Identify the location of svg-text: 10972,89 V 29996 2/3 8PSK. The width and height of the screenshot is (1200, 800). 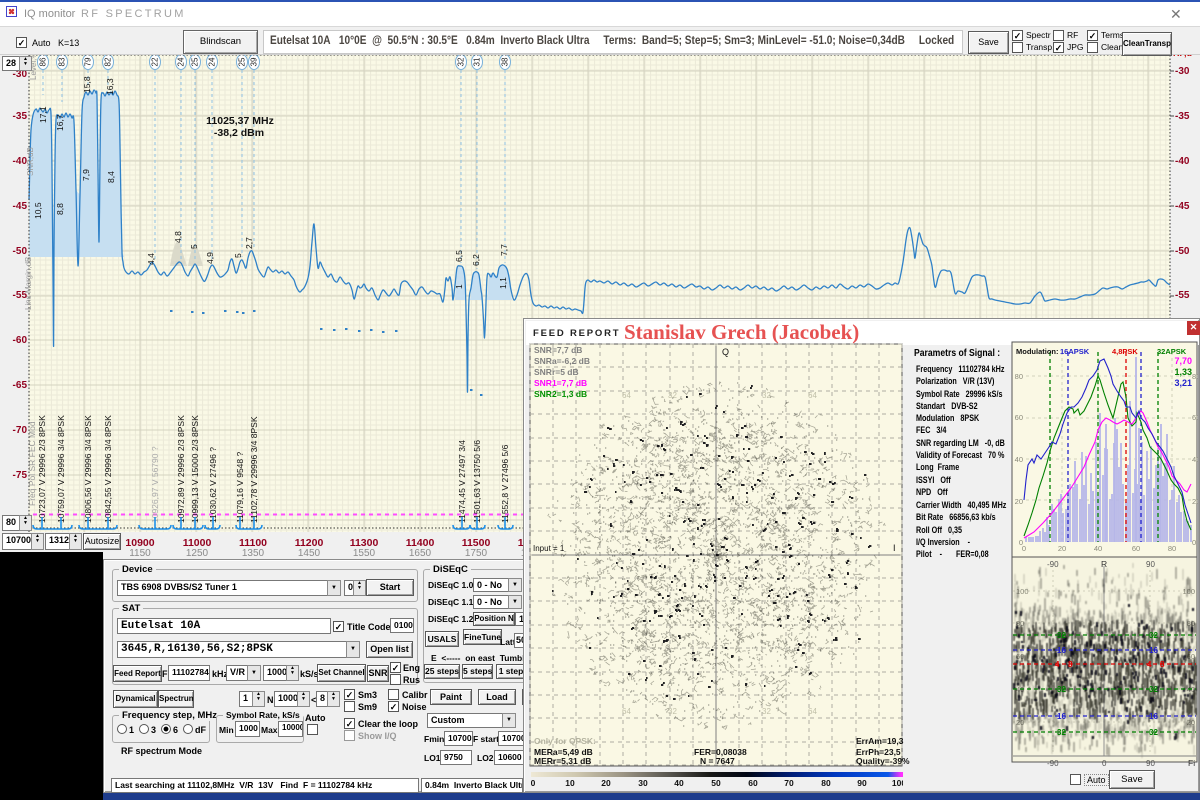
(181, 469).